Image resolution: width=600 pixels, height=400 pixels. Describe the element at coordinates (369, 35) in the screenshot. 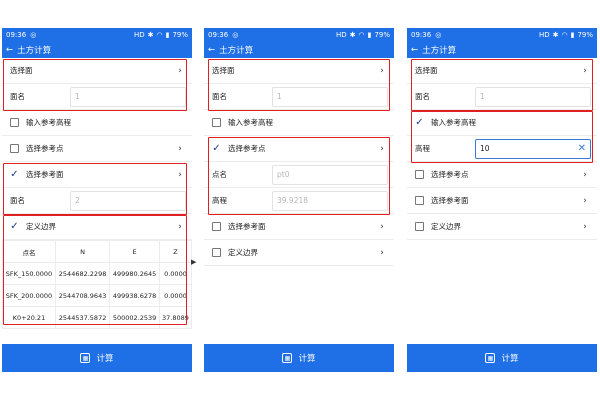

I see `signal-icon: ▮` at that location.